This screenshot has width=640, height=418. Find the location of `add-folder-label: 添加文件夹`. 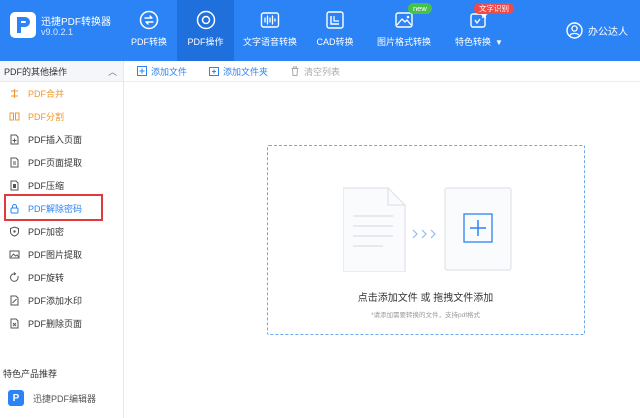

add-folder-label: 添加文件夹 is located at coordinates (246, 71).